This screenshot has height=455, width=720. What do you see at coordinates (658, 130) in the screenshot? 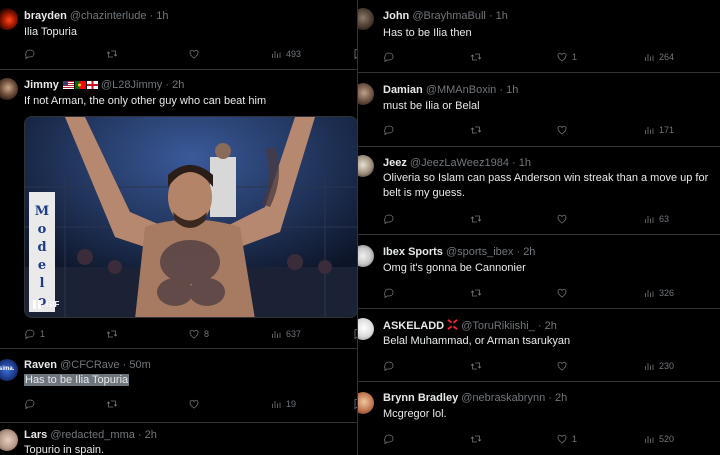
I see `views-button: 171` at bounding box center [658, 130].